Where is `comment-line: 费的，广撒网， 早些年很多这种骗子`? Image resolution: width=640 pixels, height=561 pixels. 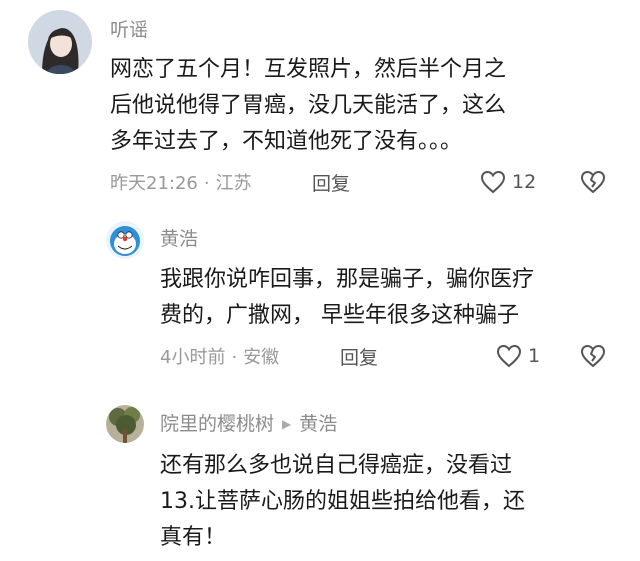
comment-line: 费的，广撒网， 早些年很多这种骗子 is located at coordinates (339, 315).